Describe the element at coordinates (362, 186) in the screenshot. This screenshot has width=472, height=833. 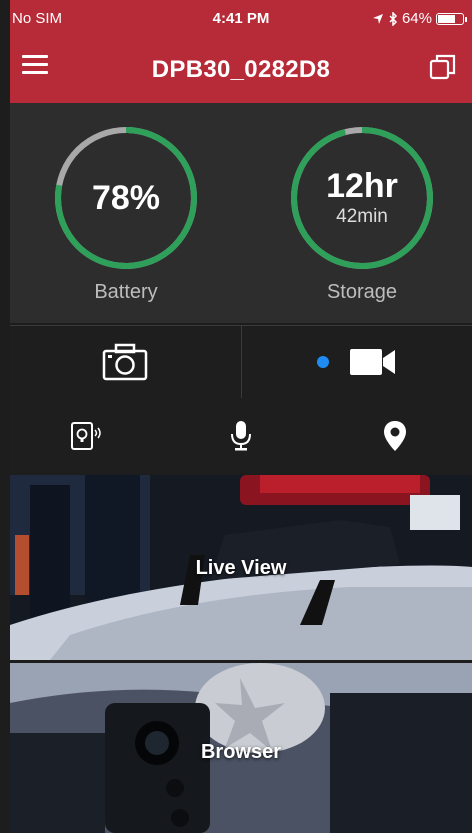
I see `storage-value: 12hr` at that location.